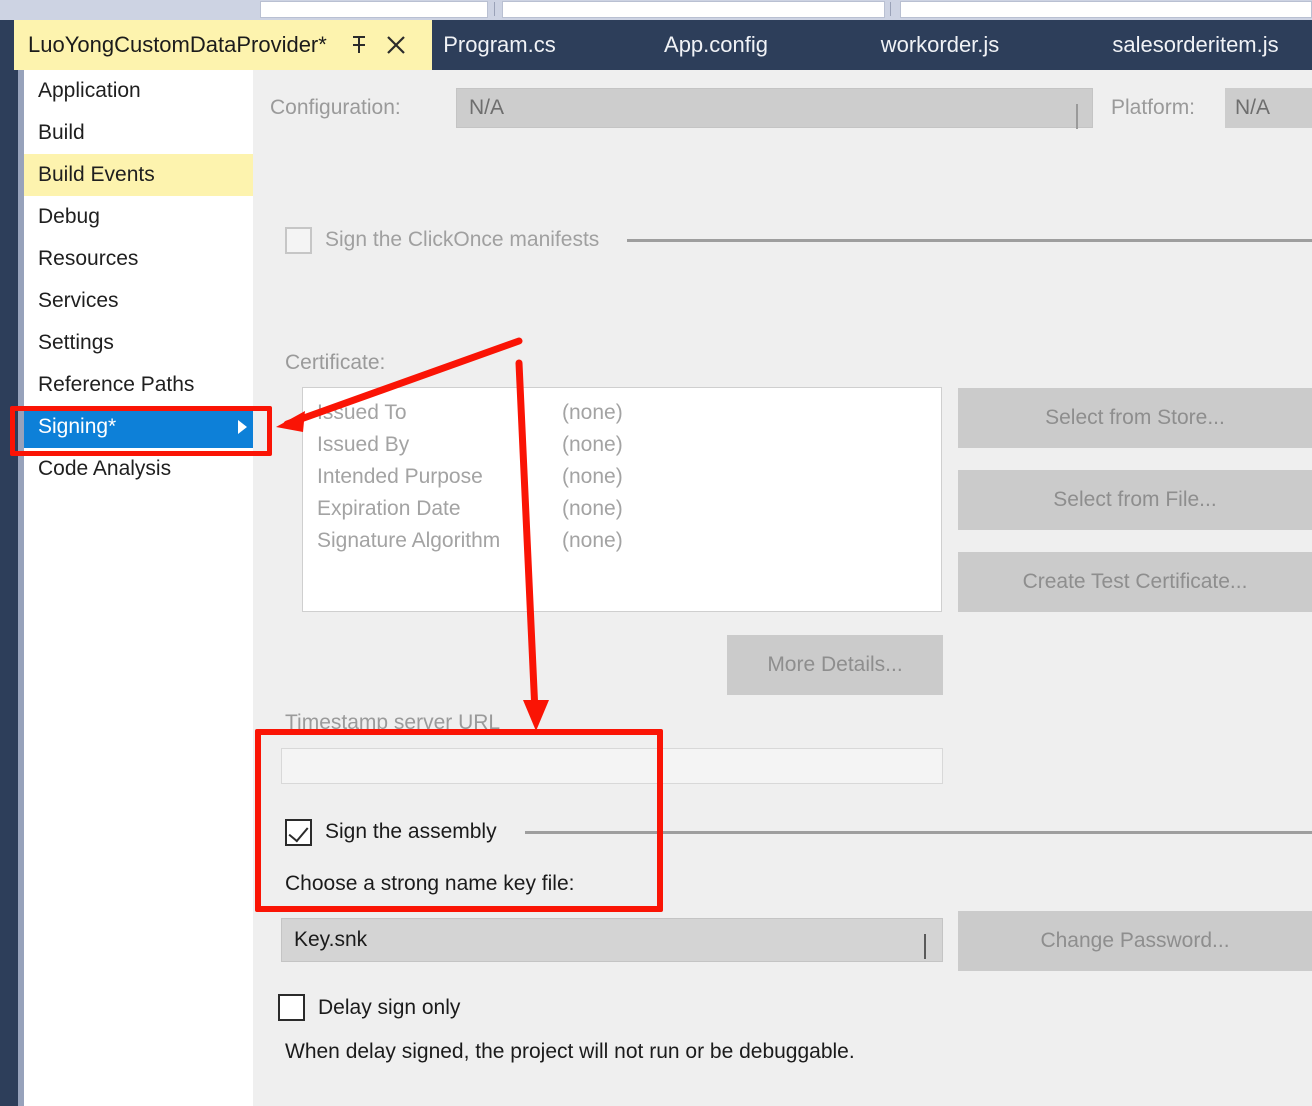  What do you see at coordinates (69, 216) in the screenshot?
I see `sidebar-item-label: Debug` at bounding box center [69, 216].